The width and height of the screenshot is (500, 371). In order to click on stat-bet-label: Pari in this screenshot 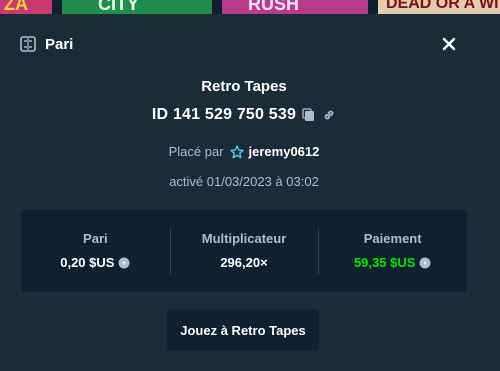, I will do `click(95, 238)`.